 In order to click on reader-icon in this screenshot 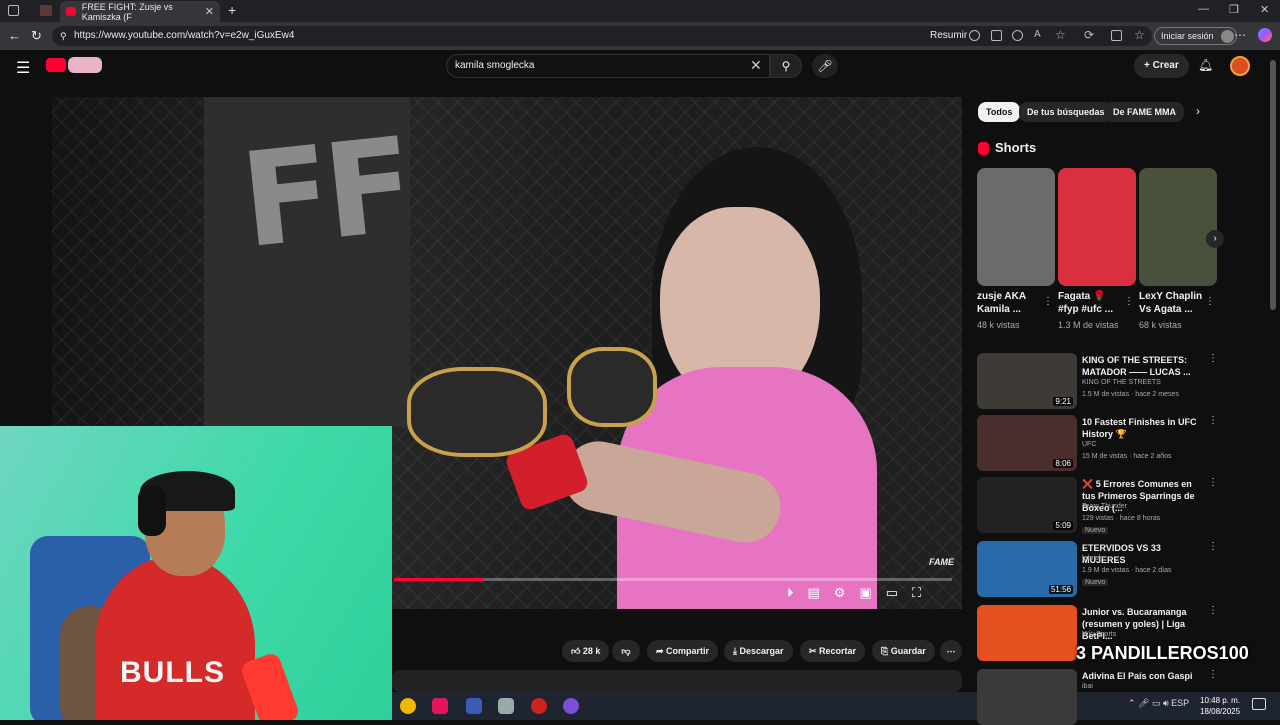, I will do `click(996, 35)`.